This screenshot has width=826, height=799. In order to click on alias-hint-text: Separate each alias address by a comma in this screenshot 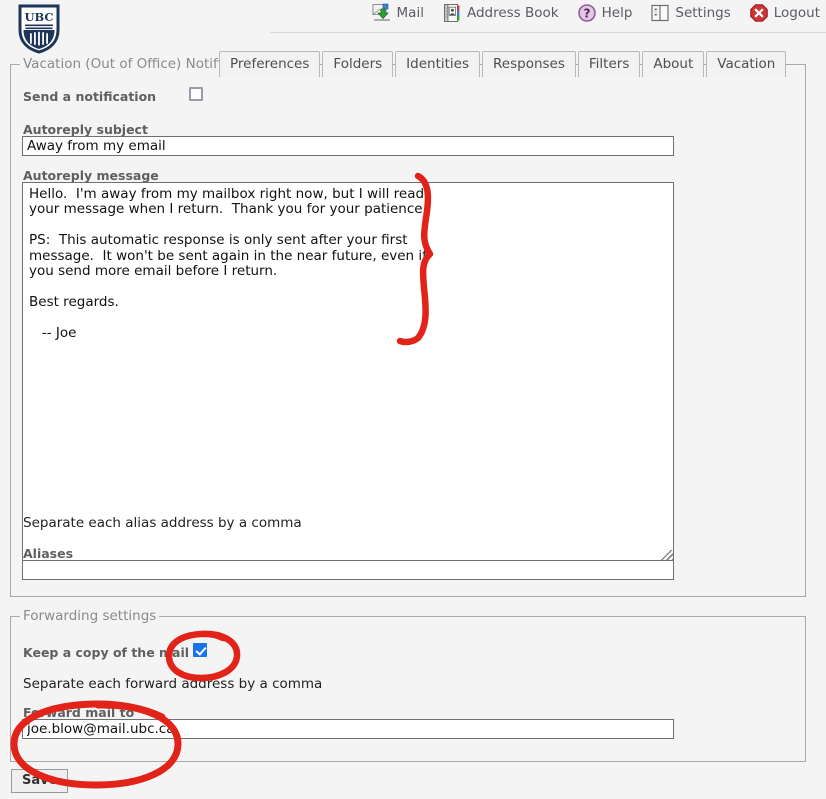, I will do `click(162, 523)`.